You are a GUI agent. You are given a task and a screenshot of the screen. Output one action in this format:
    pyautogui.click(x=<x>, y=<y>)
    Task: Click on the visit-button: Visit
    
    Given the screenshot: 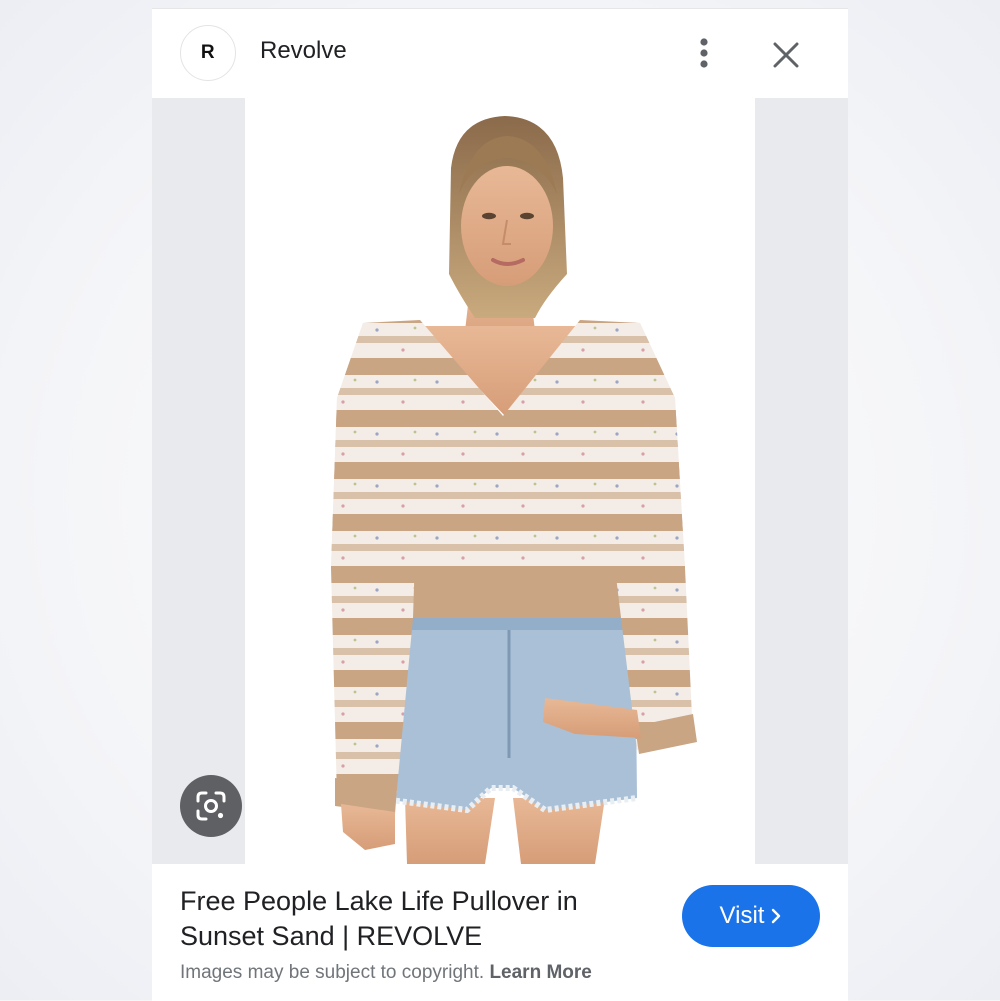 What is the action you would take?
    pyautogui.click(x=751, y=916)
    